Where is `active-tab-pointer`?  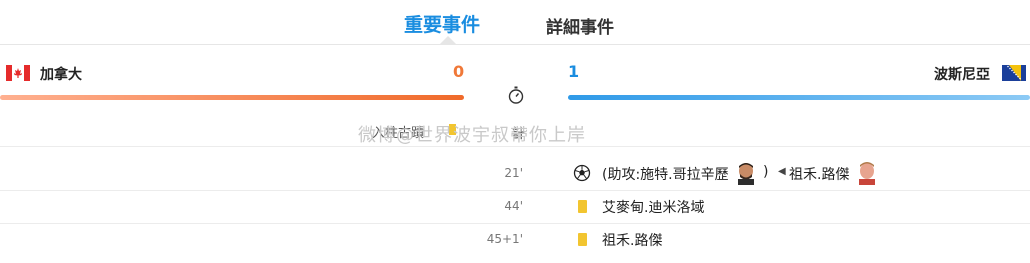
active-tab-pointer is located at coordinates (448, 40).